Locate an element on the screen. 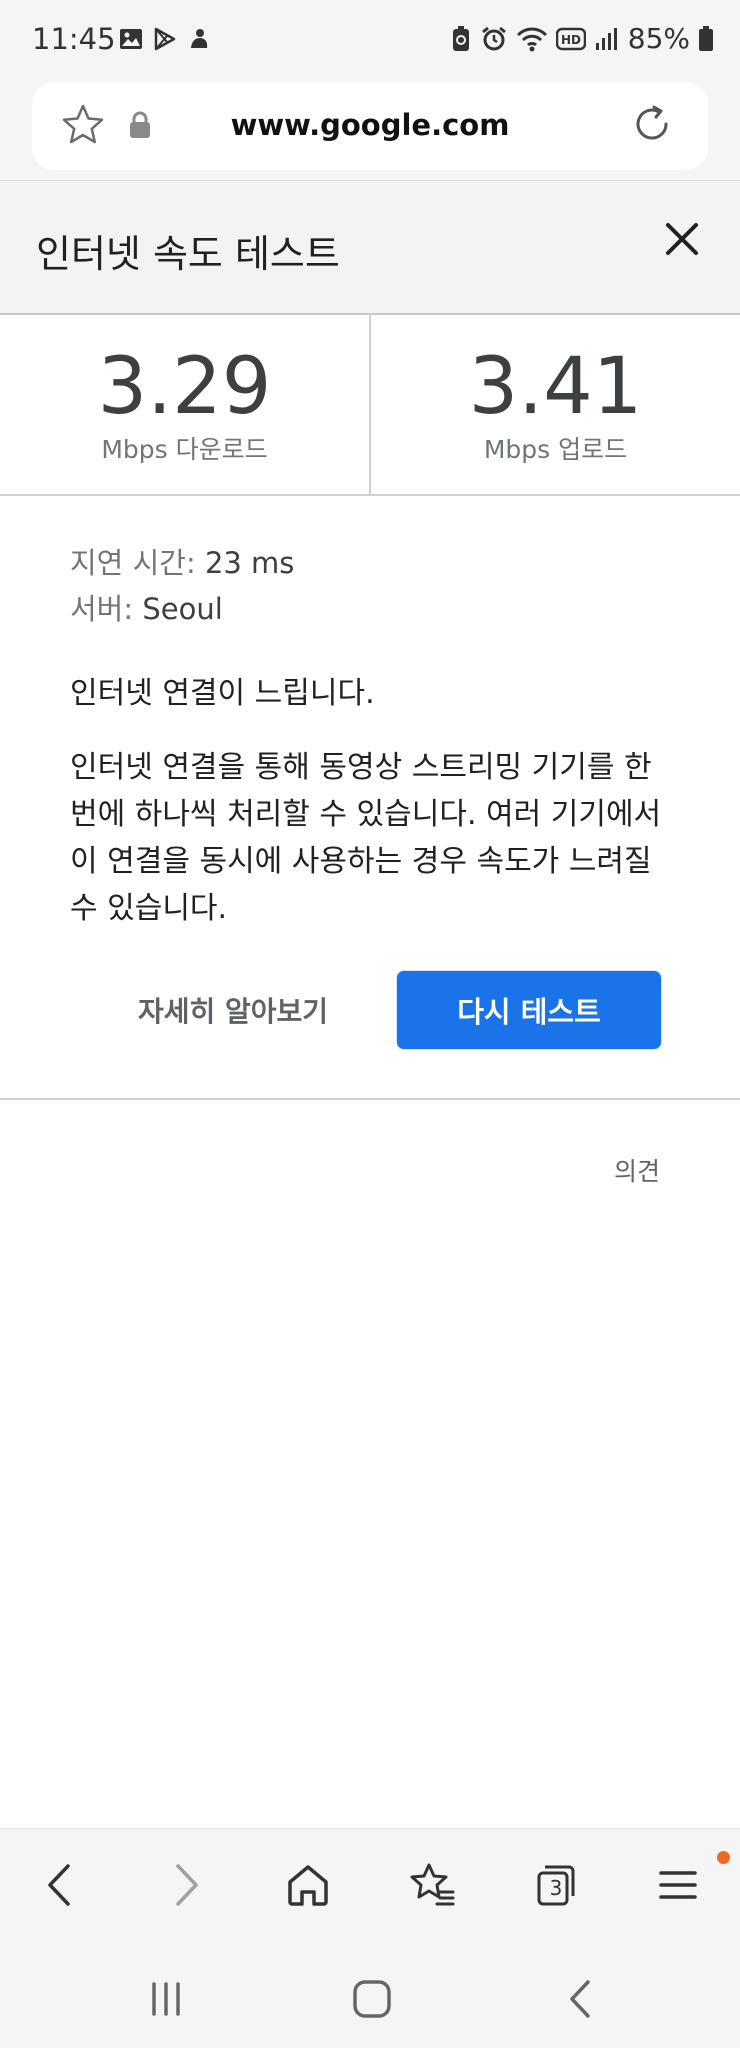  latency-value: 23 ms is located at coordinates (249, 563).